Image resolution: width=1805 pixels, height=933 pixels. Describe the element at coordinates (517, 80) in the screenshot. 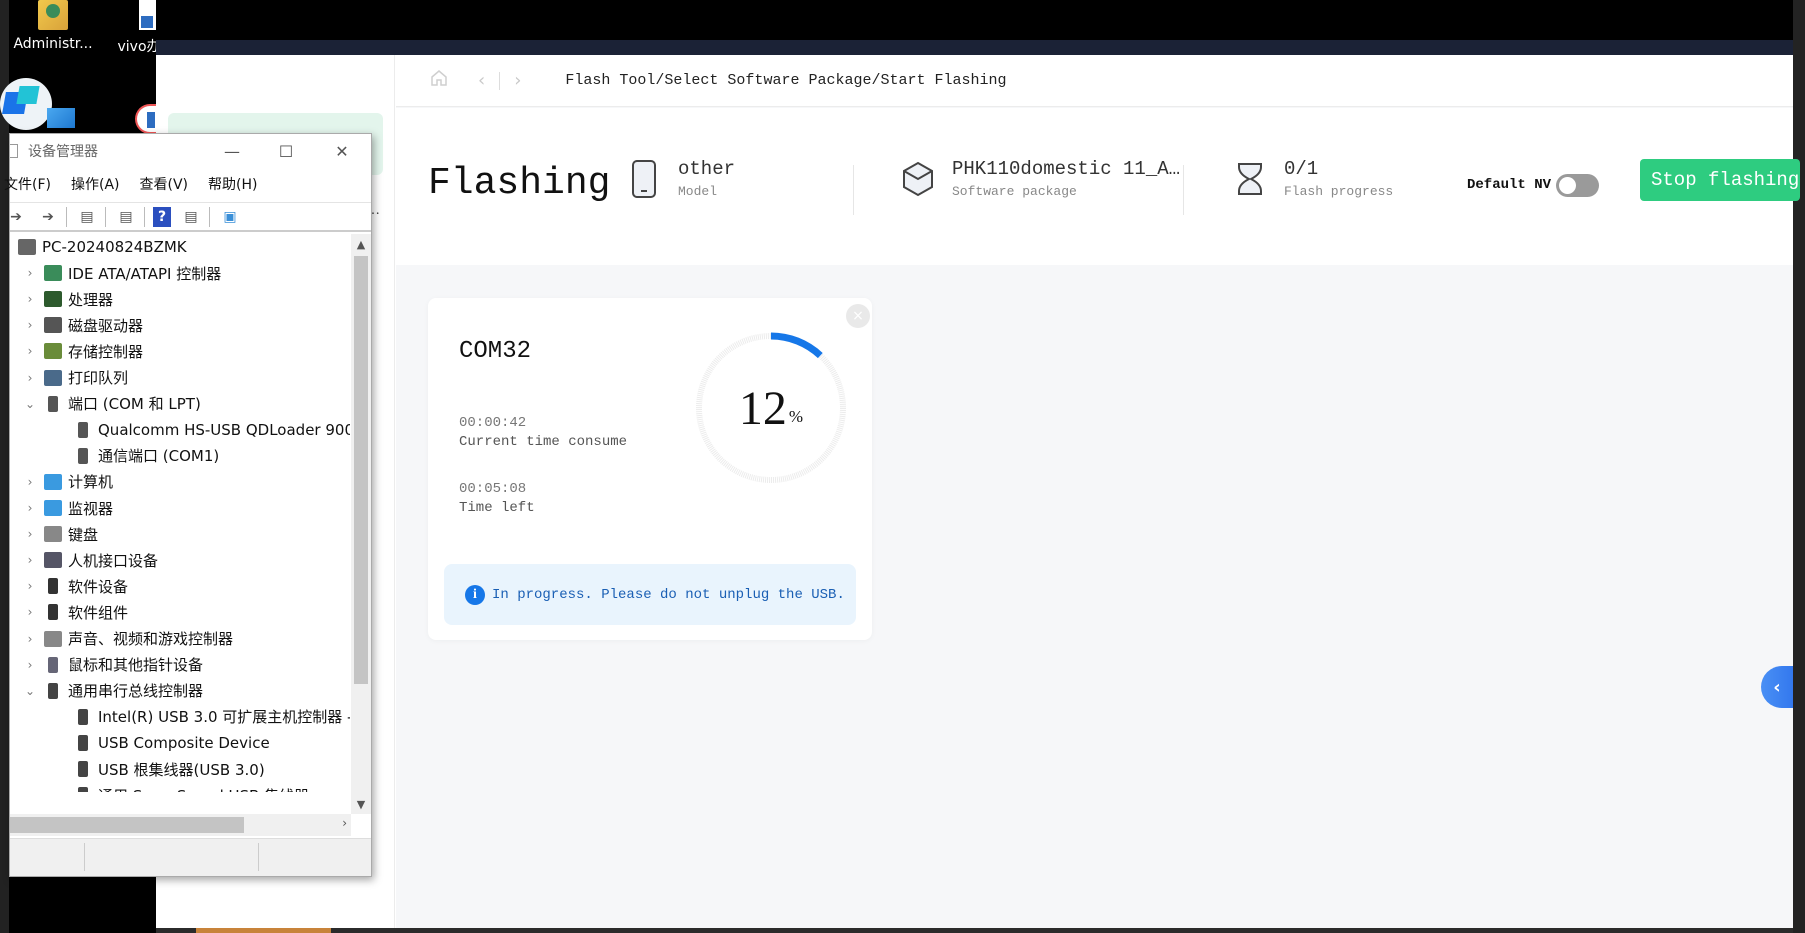

I see `forward-arrow-icon: ›` at that location.